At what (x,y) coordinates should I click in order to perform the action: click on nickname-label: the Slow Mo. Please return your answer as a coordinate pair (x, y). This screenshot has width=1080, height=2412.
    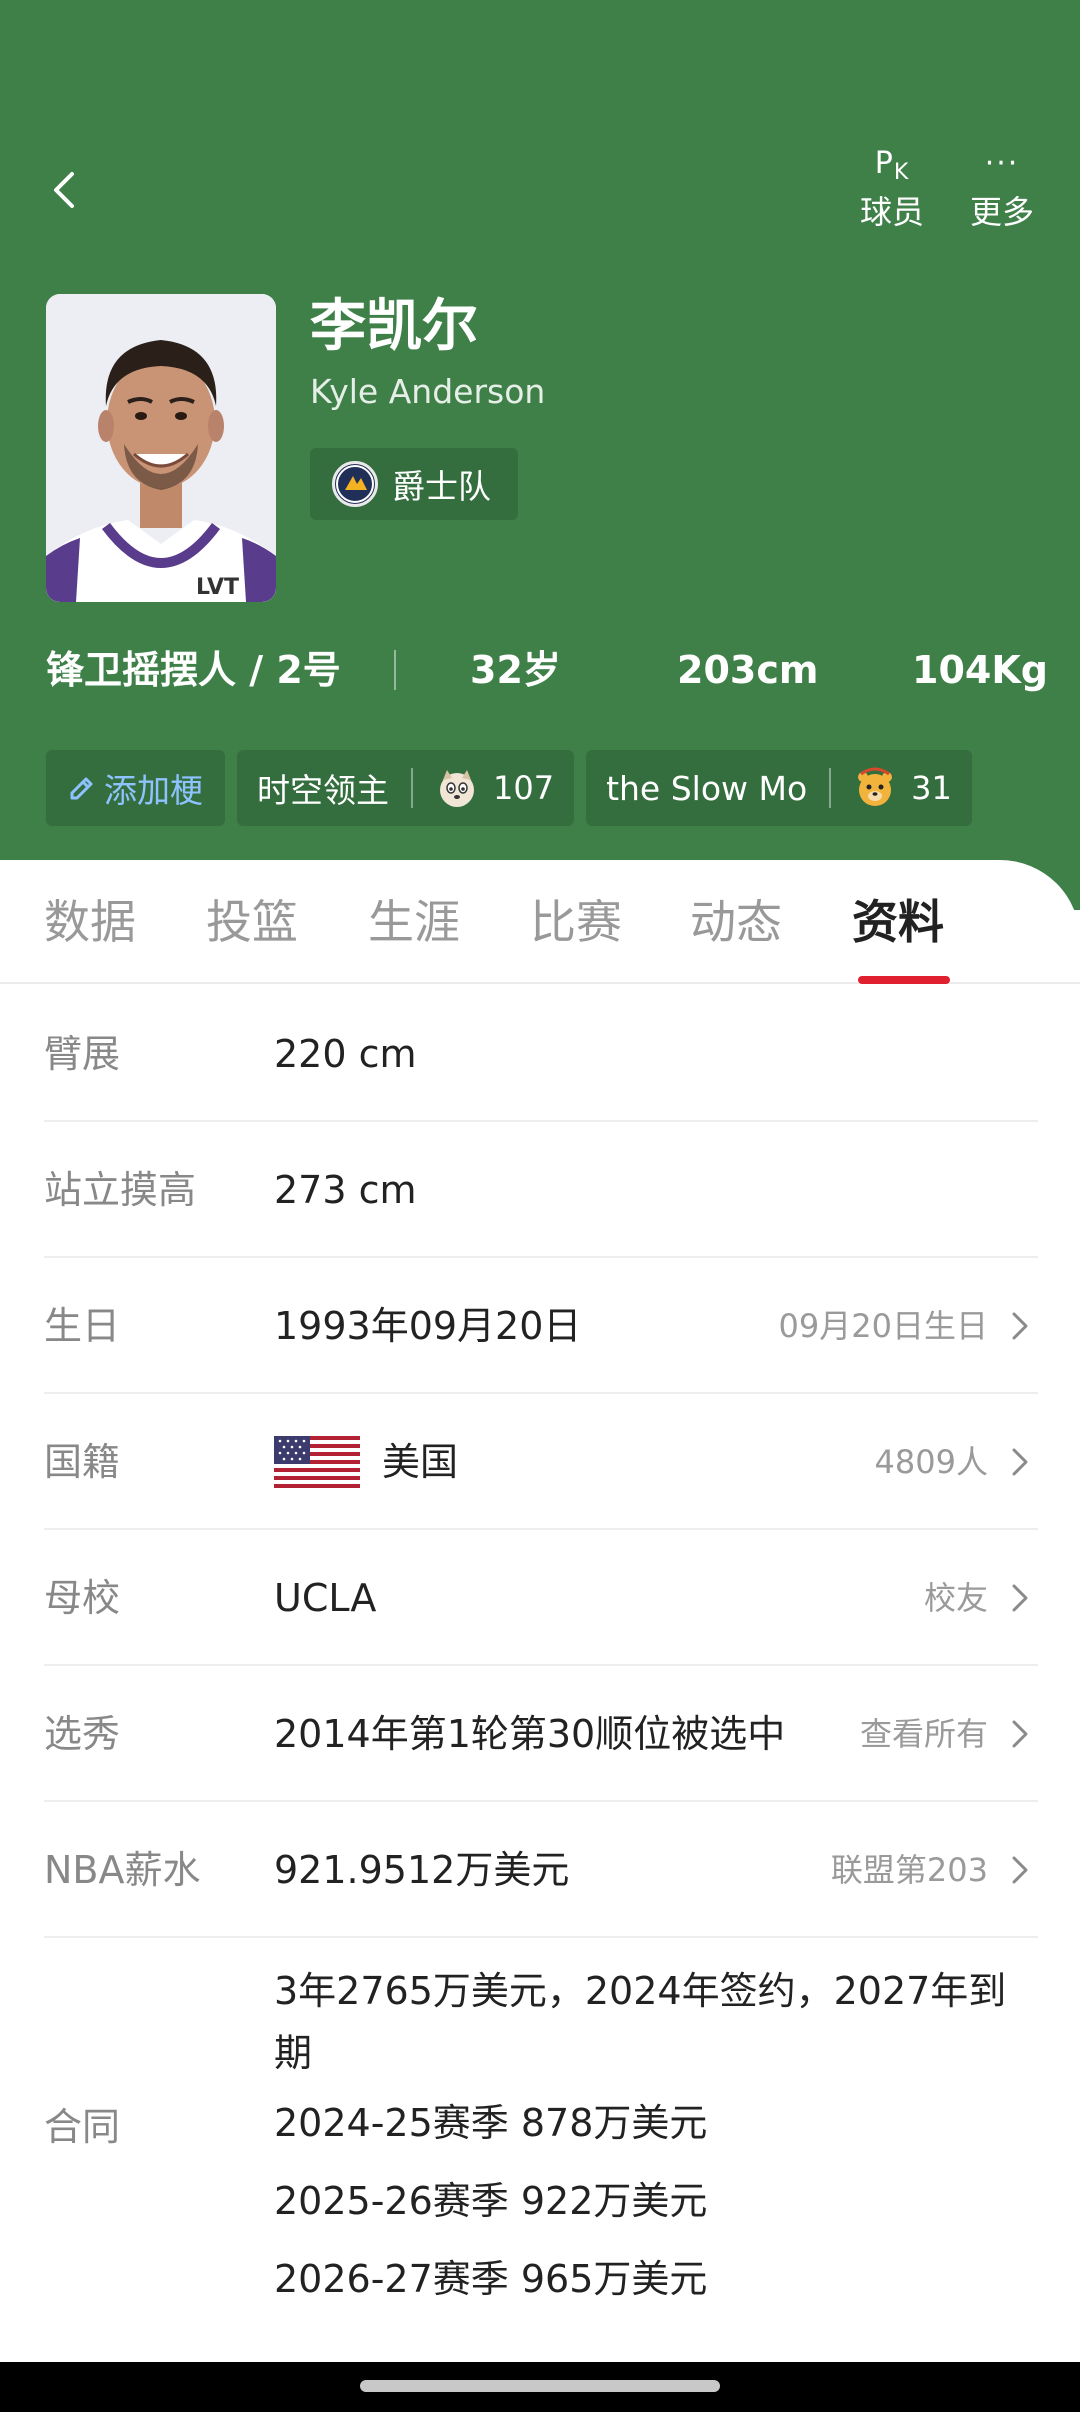
    Looking at the image, I should click on (707, 788).